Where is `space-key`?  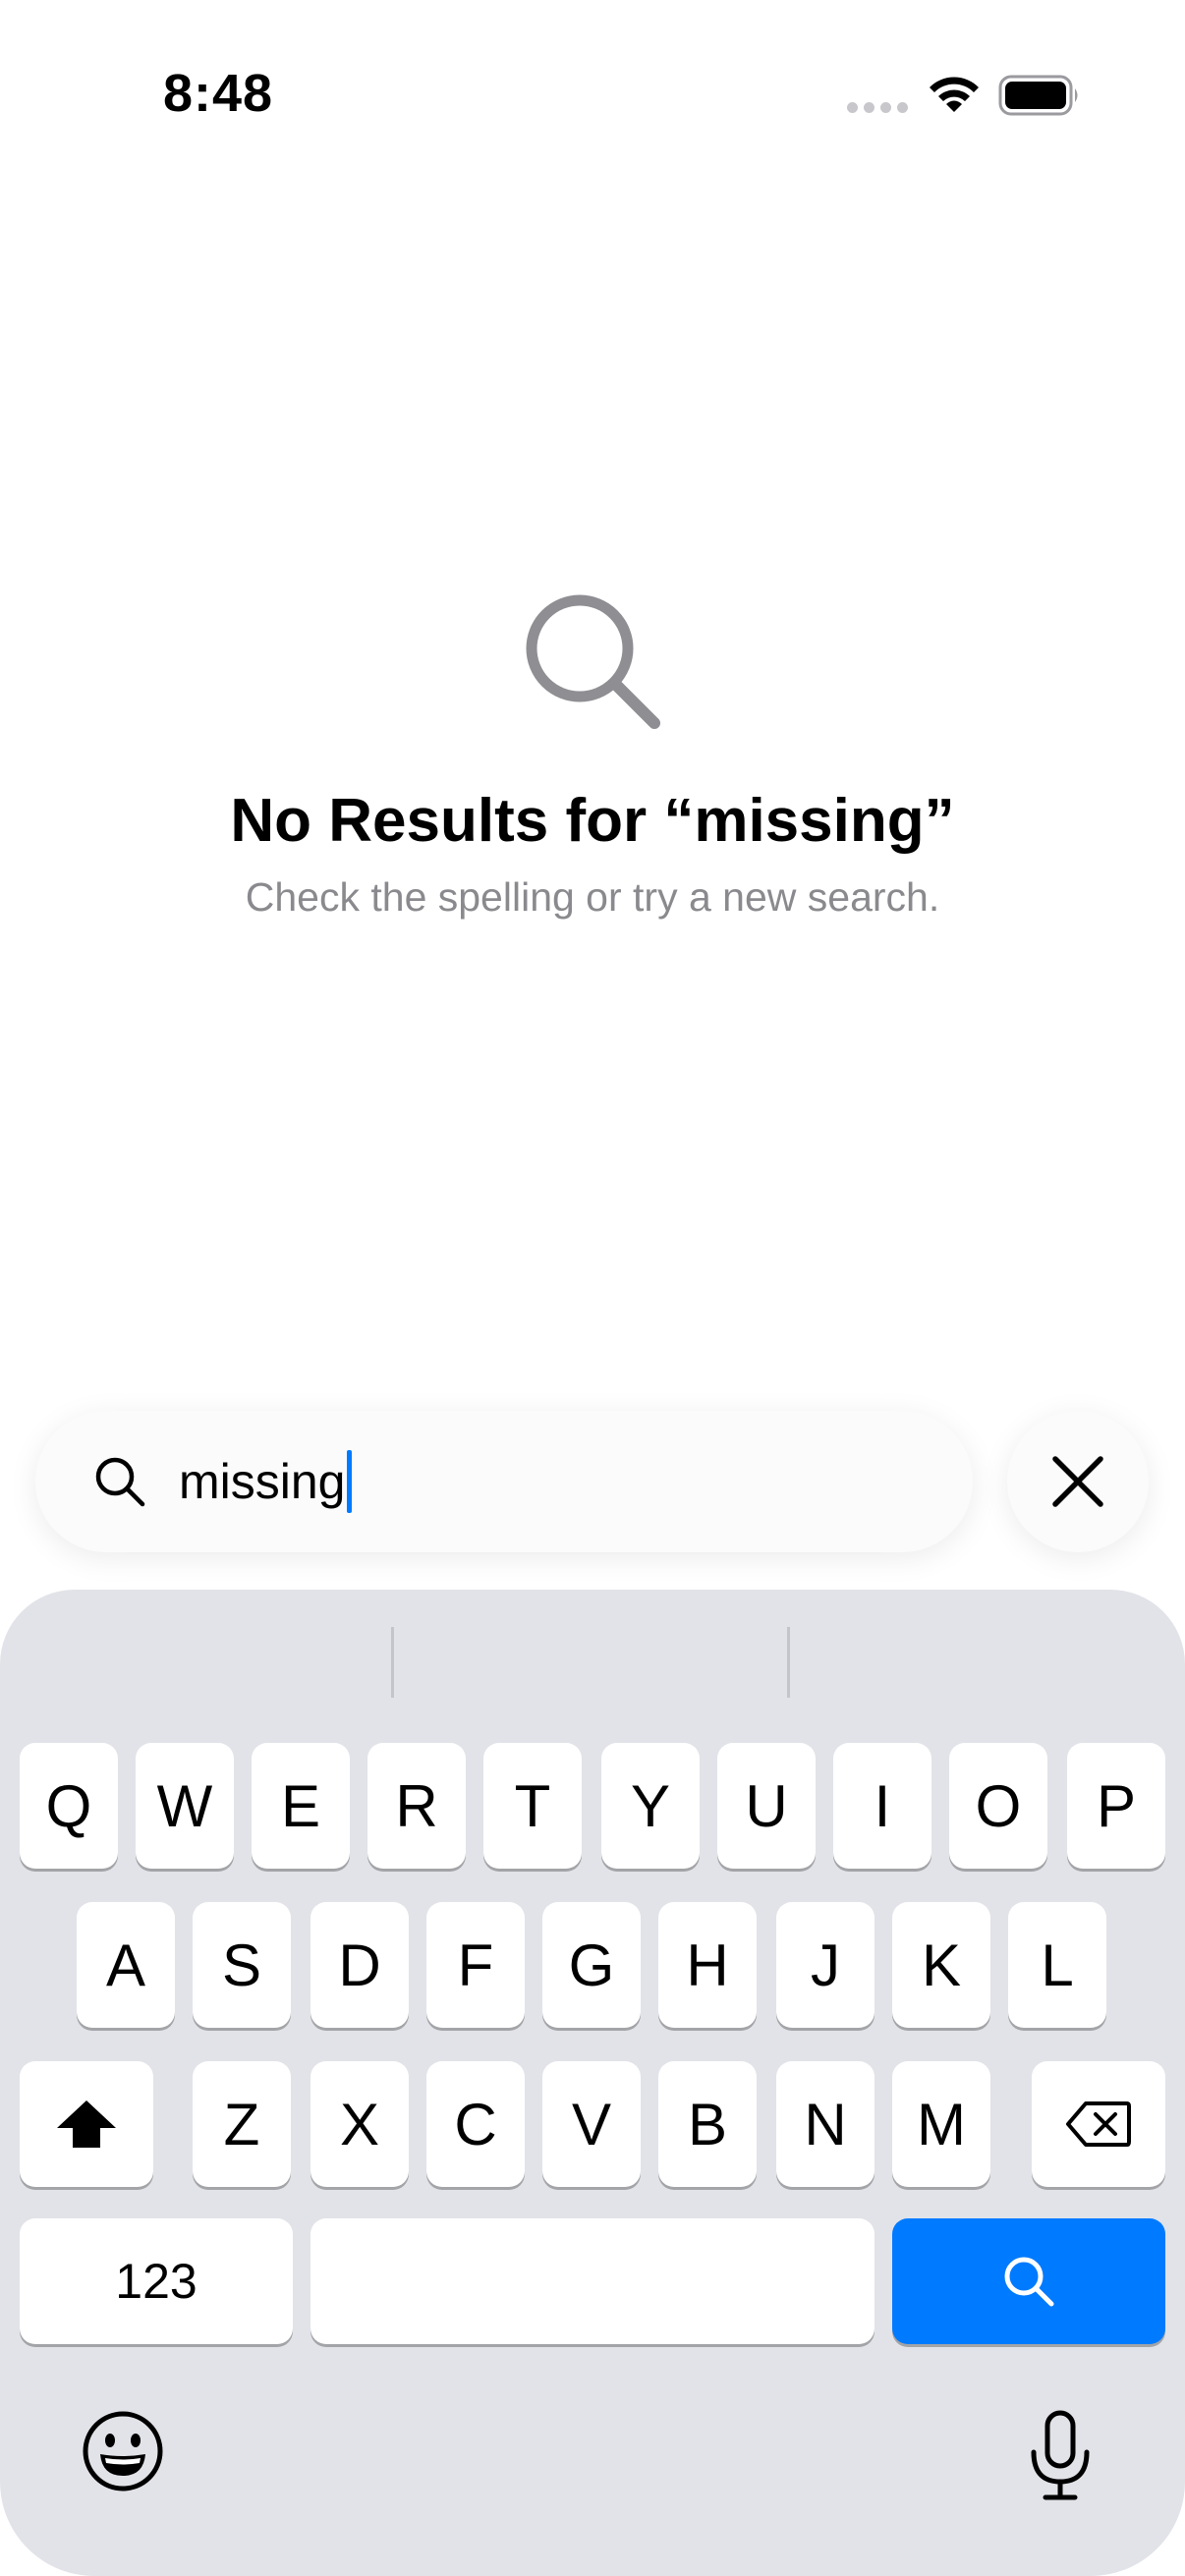
space-key is located at coordinates (592, 2281).